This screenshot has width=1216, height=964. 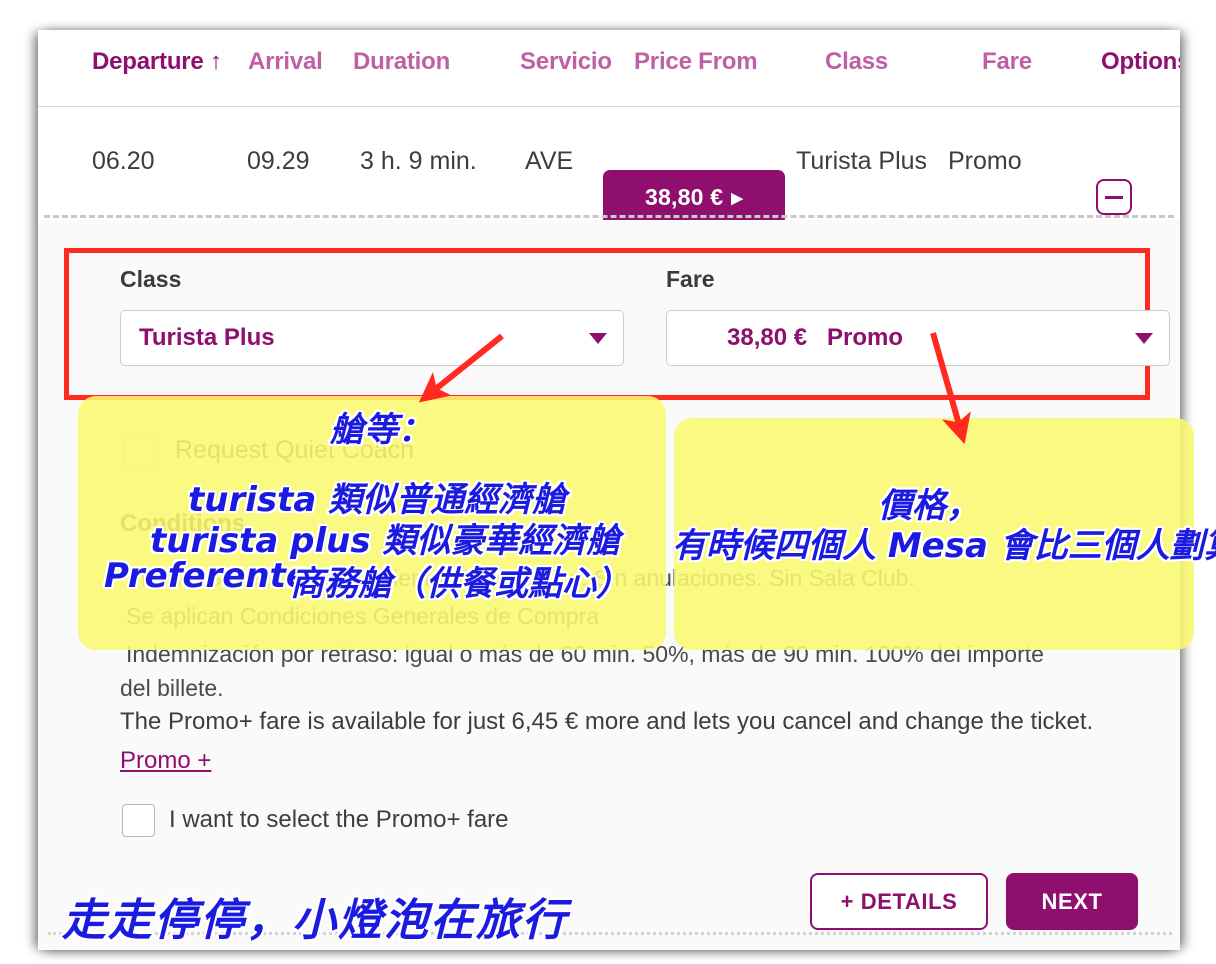 I want to click on cell-class: Turista Plus, so click(x=862, y=161).